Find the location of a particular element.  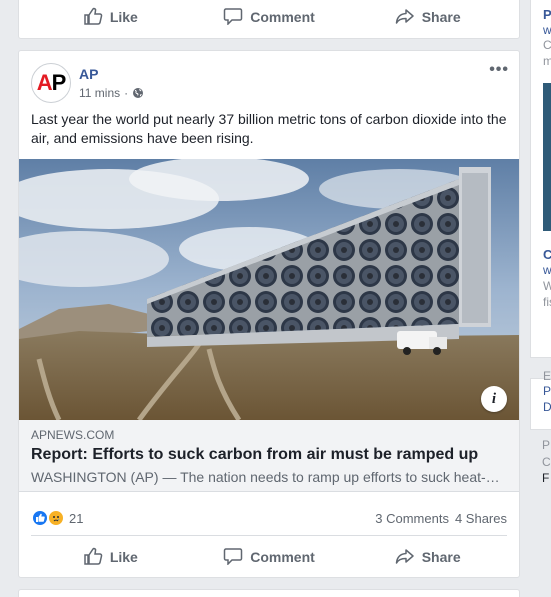

sidebar-thumbnail is located at coordinates (547, 157).